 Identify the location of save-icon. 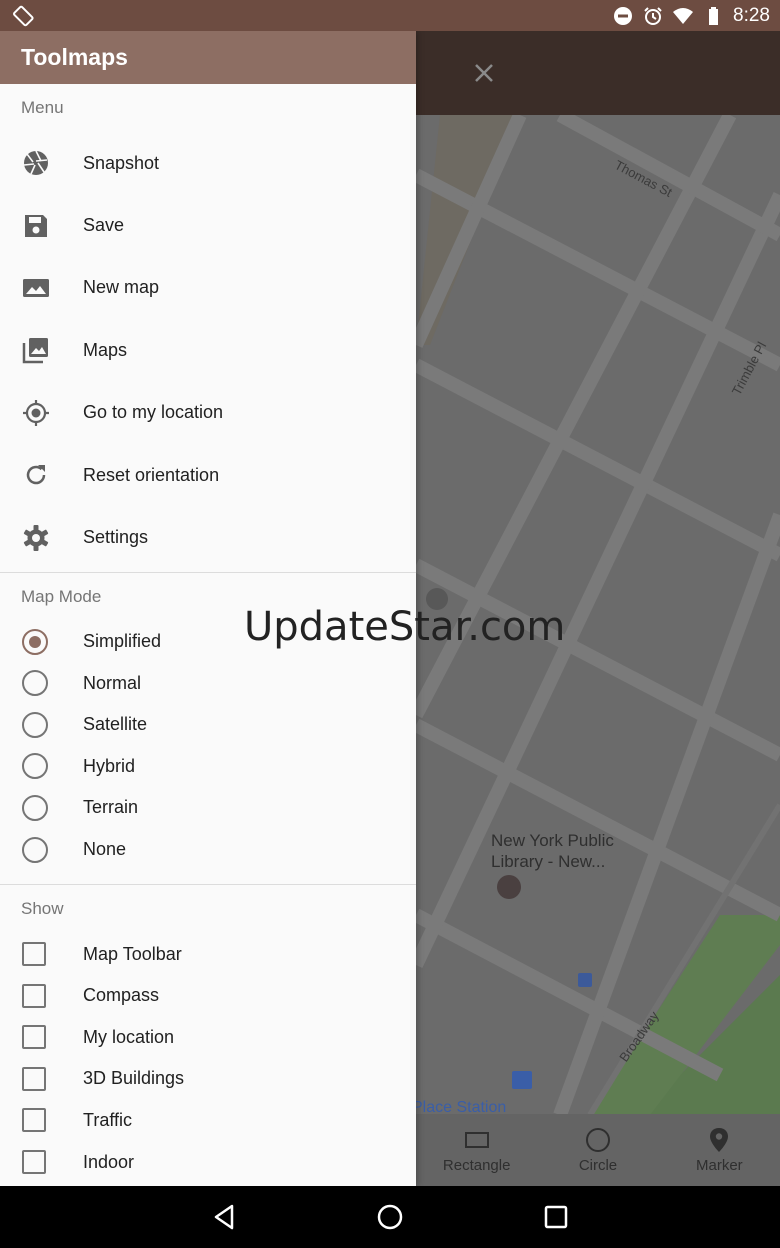
(36, 225).